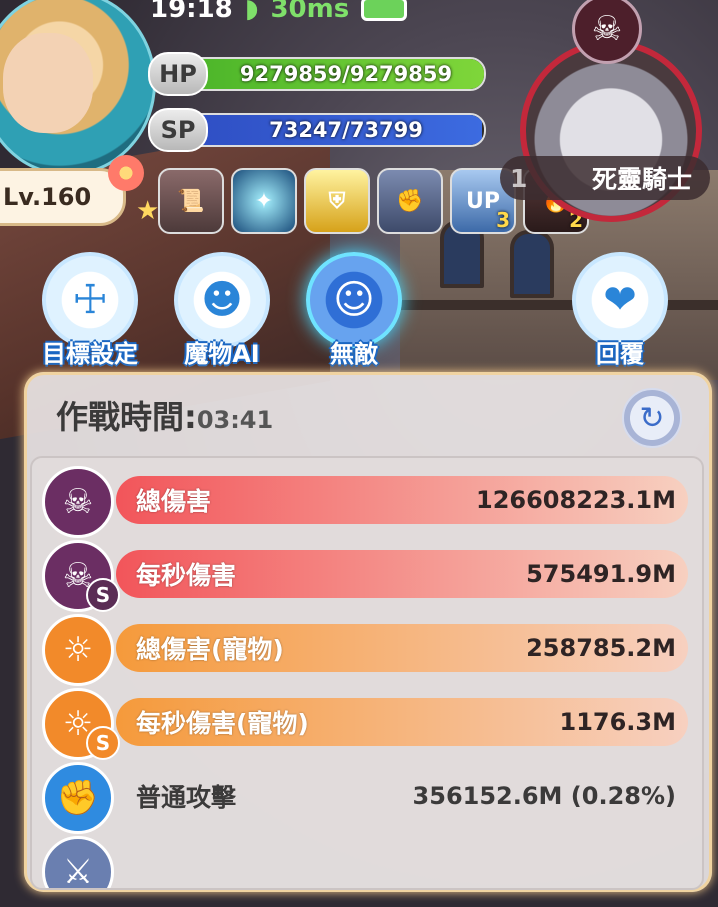  Describe the element at coordinates (483, 201) in the screenshot. I see `helmet-up-label: UP` at that location.